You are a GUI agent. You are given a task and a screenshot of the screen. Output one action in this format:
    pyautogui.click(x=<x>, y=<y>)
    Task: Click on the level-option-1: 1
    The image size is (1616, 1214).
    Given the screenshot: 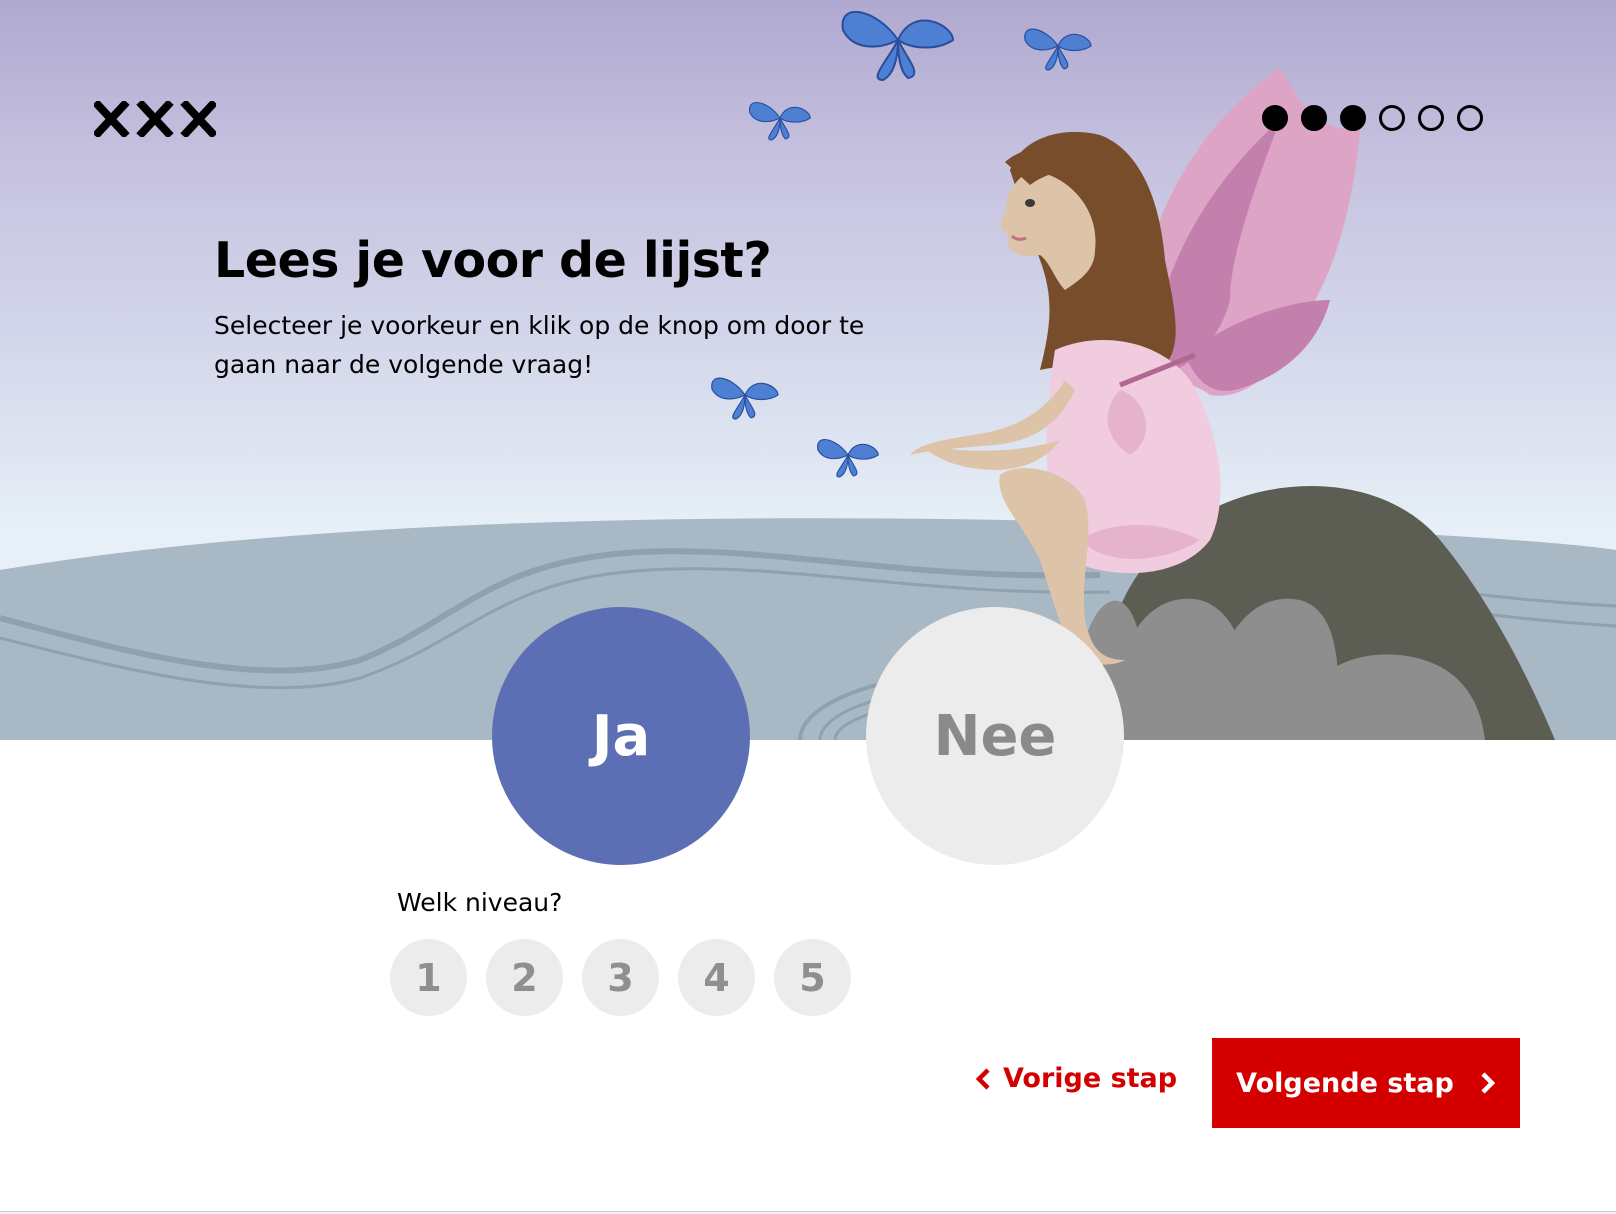 What is the action you would take?
    pyautogui.click(x=428, y=977)
    